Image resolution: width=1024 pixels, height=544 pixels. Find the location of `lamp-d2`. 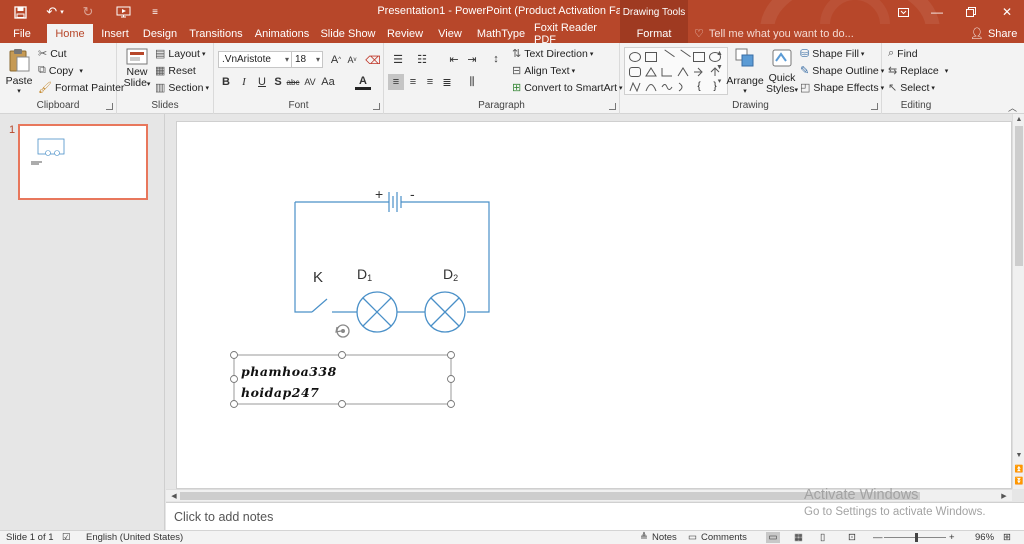

lamp-d2 is located at coordinates (445, 312).